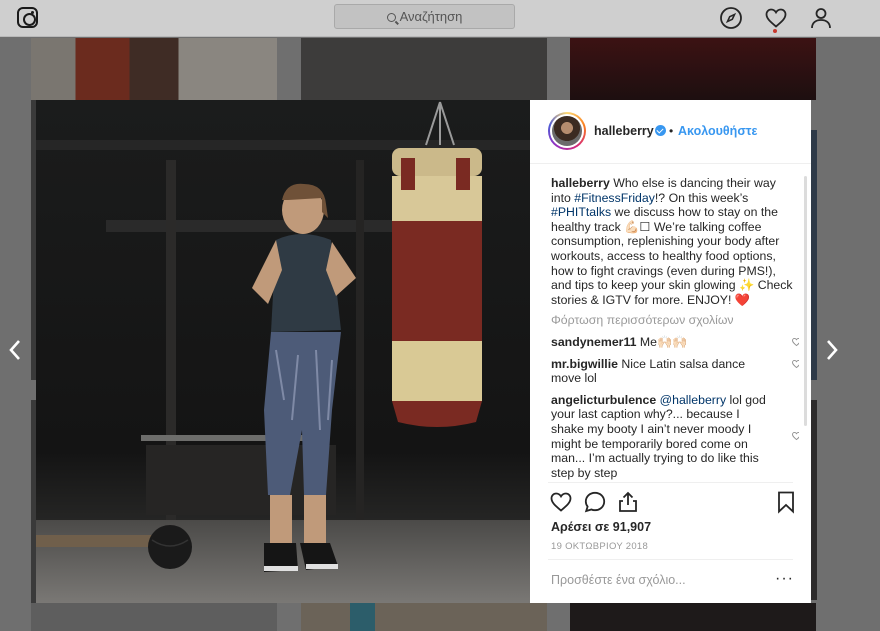  Describe the element at coordinates (821, 18) in the screenshot. I see `profile-icon` at that location.